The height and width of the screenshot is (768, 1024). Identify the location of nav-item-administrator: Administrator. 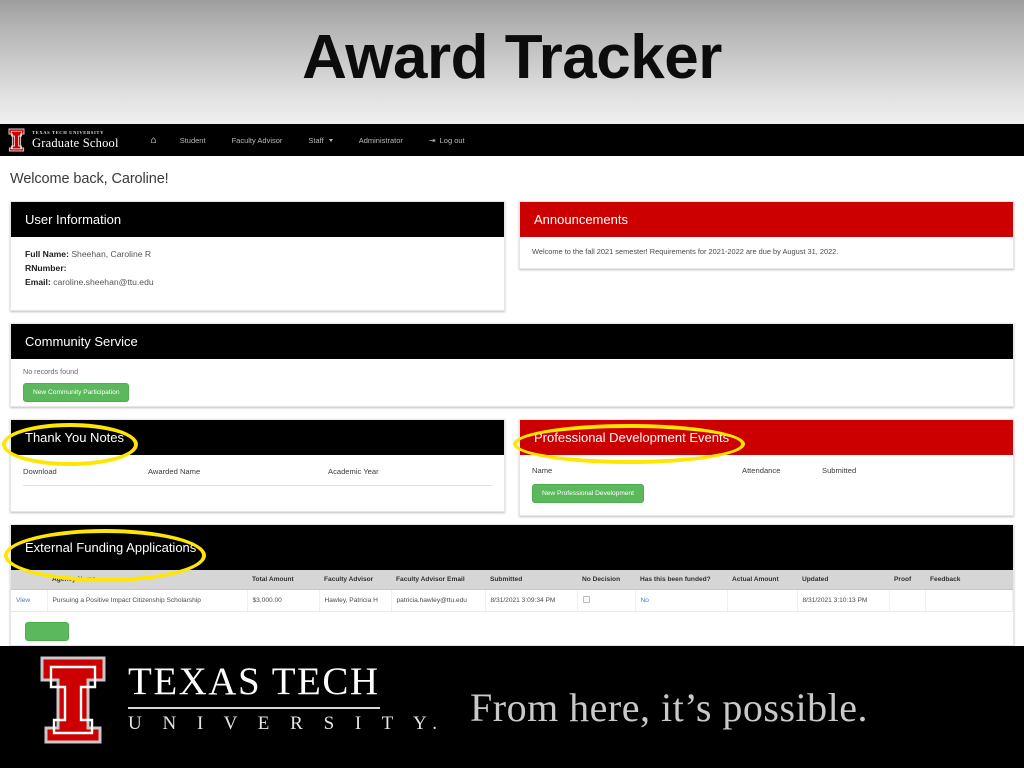
(381, 140).